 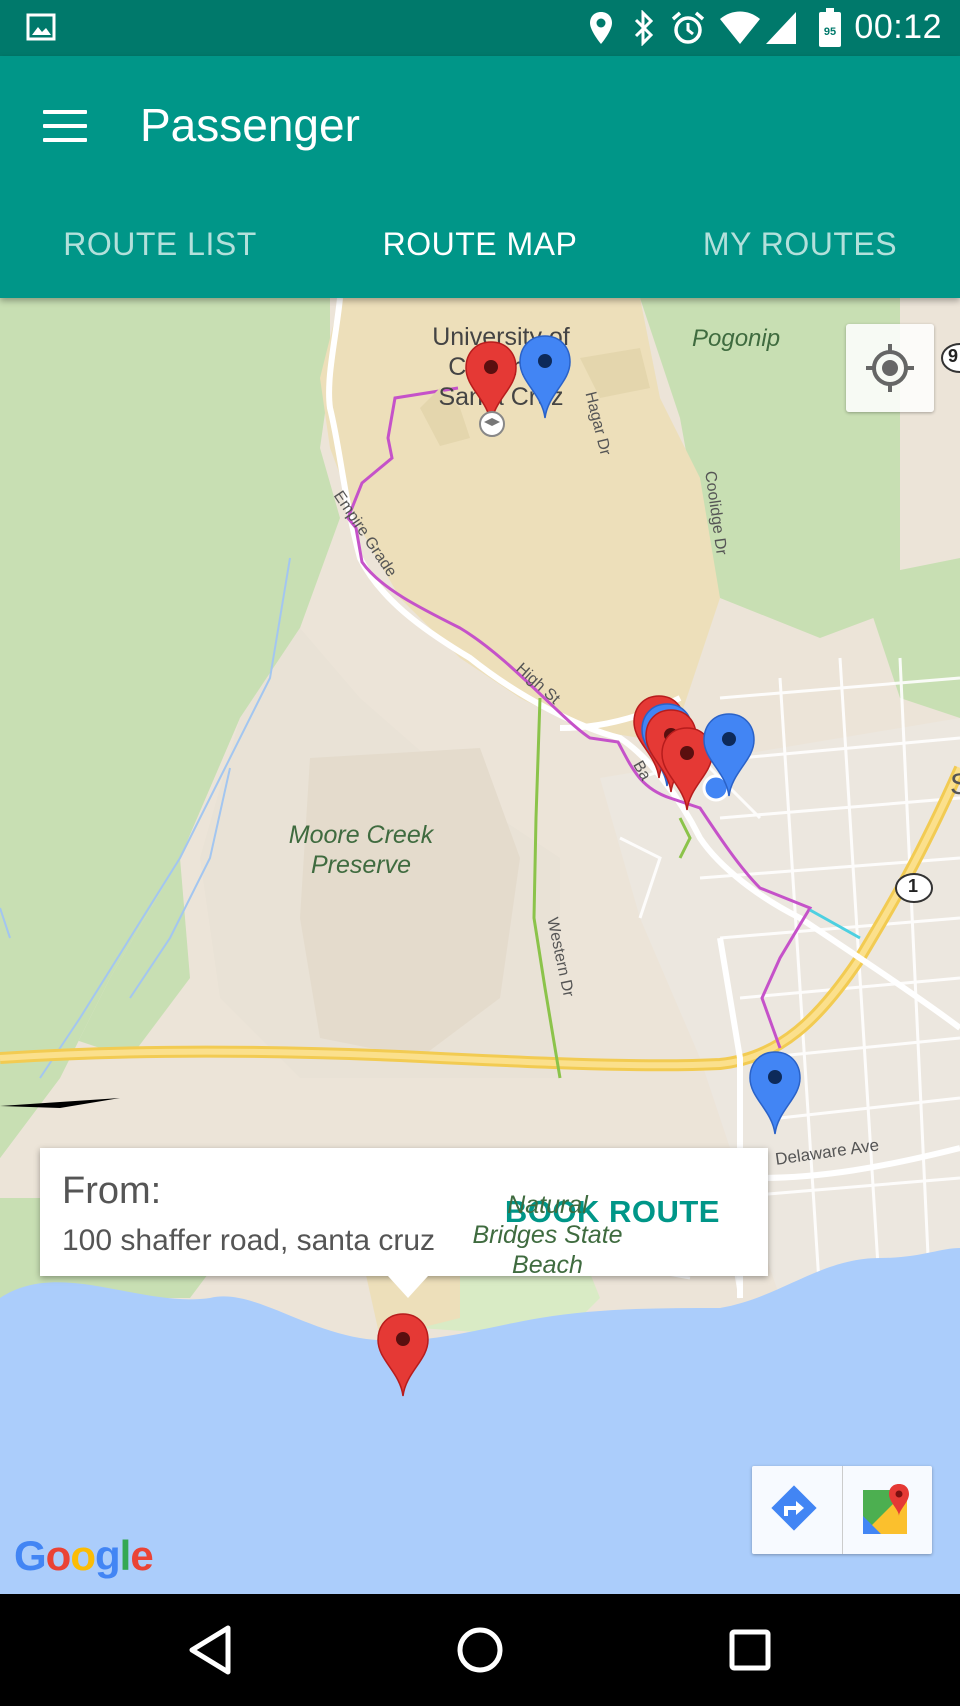 I want to click on my-location-icon, so click(x=890, y=368).